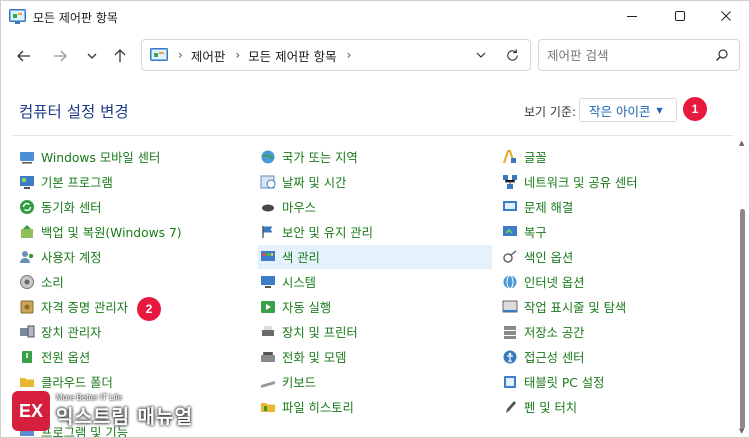 The image size is (750, 438). Describe the element at coordinates (27, 307) in the screenshot. I see `credential-vault-icon` at that location.